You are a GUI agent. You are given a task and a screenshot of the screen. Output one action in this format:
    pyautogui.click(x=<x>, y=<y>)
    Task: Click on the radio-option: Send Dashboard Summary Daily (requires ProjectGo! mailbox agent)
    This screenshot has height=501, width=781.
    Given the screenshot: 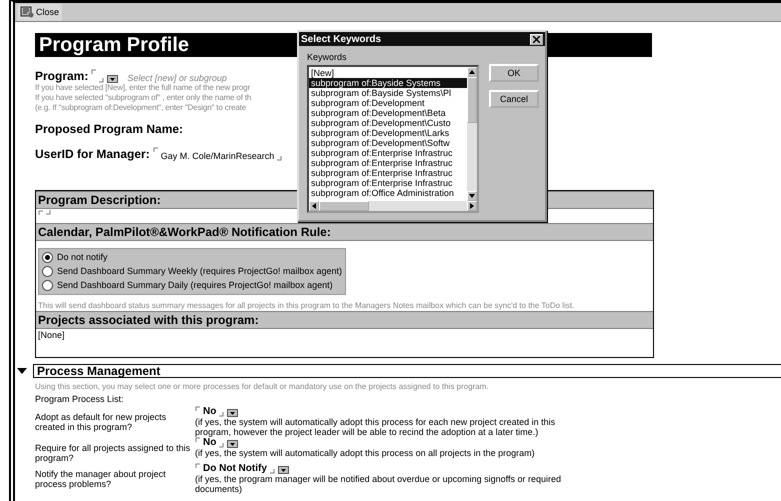 What is the action you would take?
    pyautogui.click(x=192, y=285)
    